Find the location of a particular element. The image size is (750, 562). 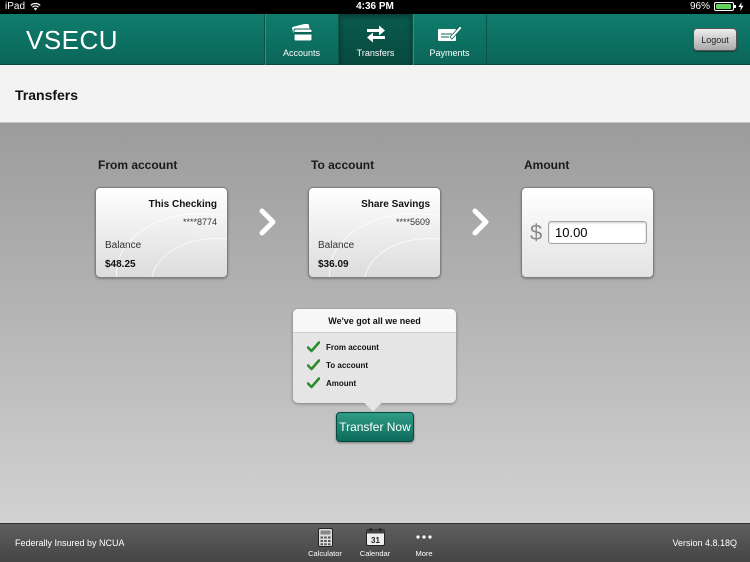

calendar-label: Calendar is located at coordinates (375, 553).